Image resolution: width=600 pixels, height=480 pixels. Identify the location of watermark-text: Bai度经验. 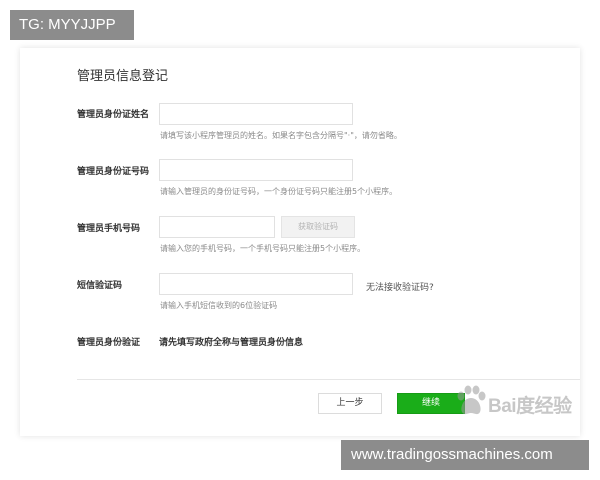
(530, 406).